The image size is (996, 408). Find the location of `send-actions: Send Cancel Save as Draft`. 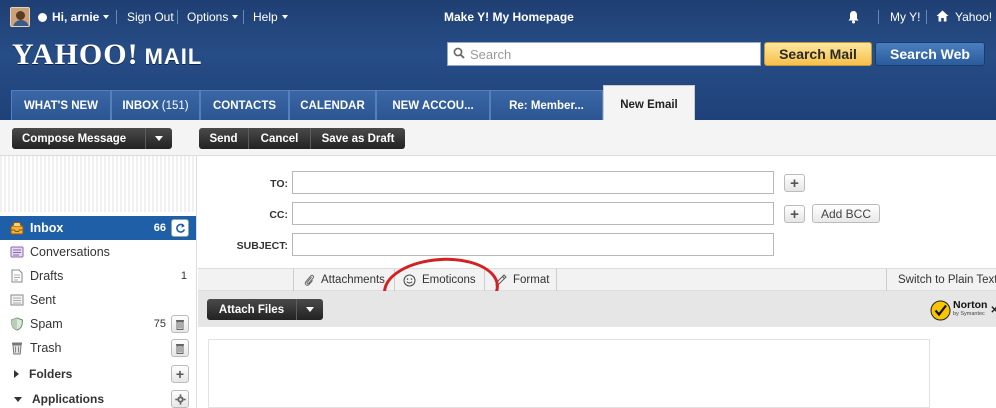

send-actions: Send Cancel Save as Draft is located at coordinates (302, 138).